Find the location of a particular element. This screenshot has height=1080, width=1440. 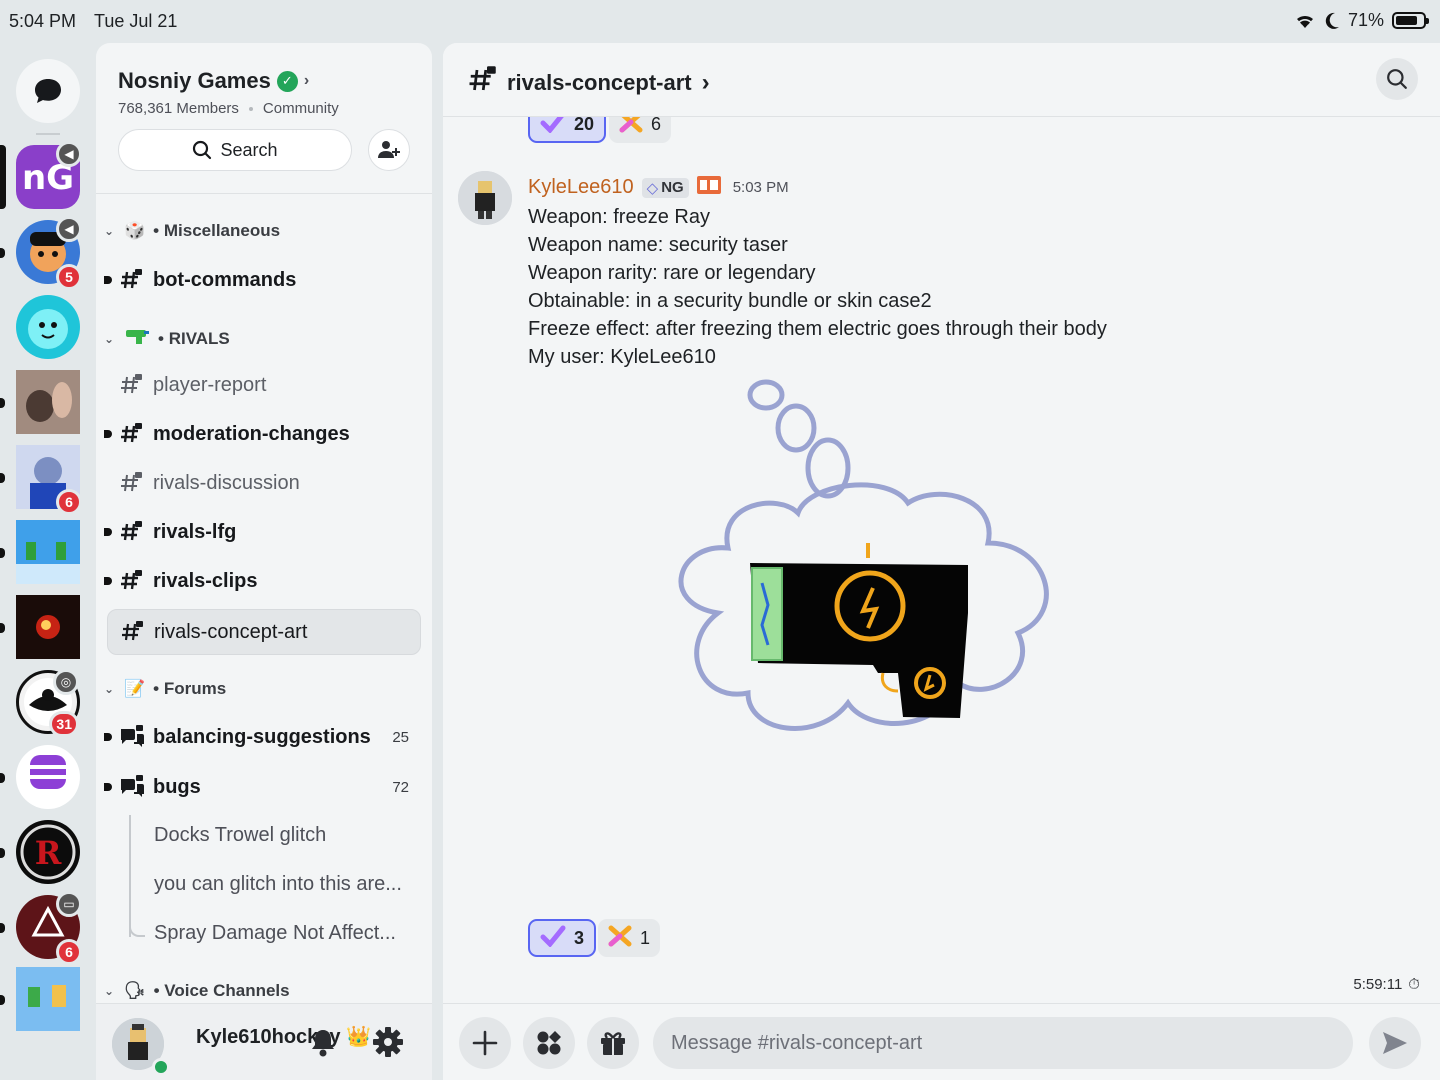

thread-item: Docks Trowel glitch is located at coordinates (240, 835).